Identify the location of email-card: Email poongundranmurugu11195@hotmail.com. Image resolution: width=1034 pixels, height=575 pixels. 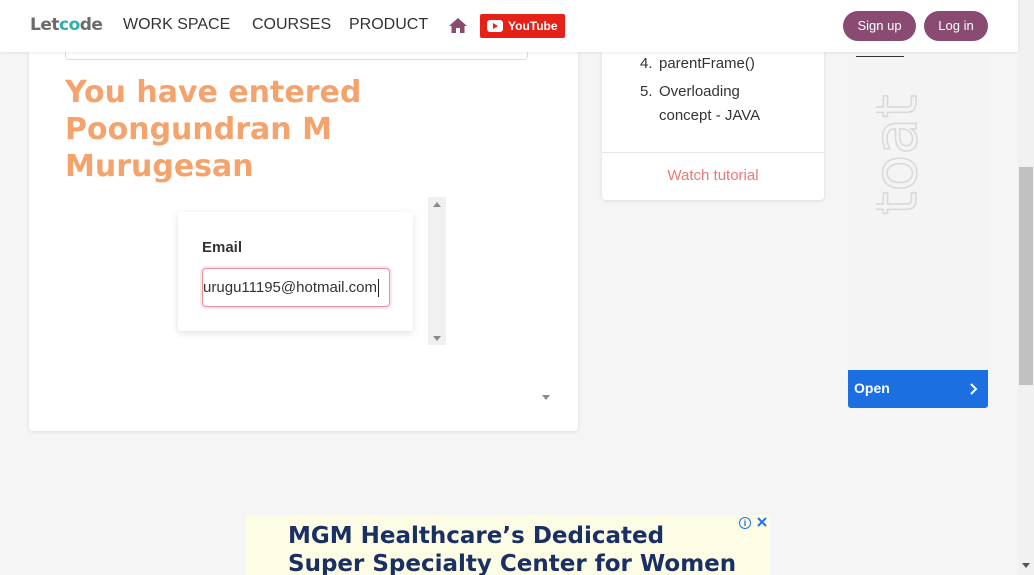
(295, 271).